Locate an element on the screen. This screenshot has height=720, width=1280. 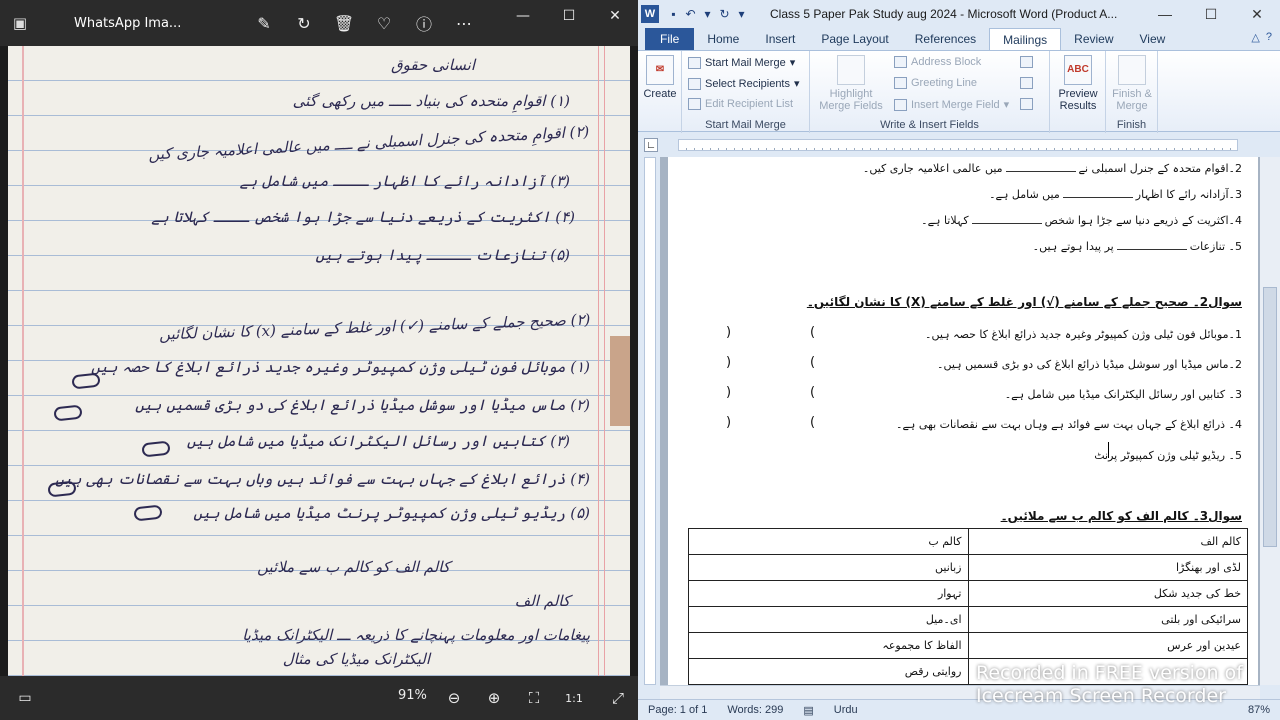
rotate-icon: ↻ is located at coordinates (304, 23).